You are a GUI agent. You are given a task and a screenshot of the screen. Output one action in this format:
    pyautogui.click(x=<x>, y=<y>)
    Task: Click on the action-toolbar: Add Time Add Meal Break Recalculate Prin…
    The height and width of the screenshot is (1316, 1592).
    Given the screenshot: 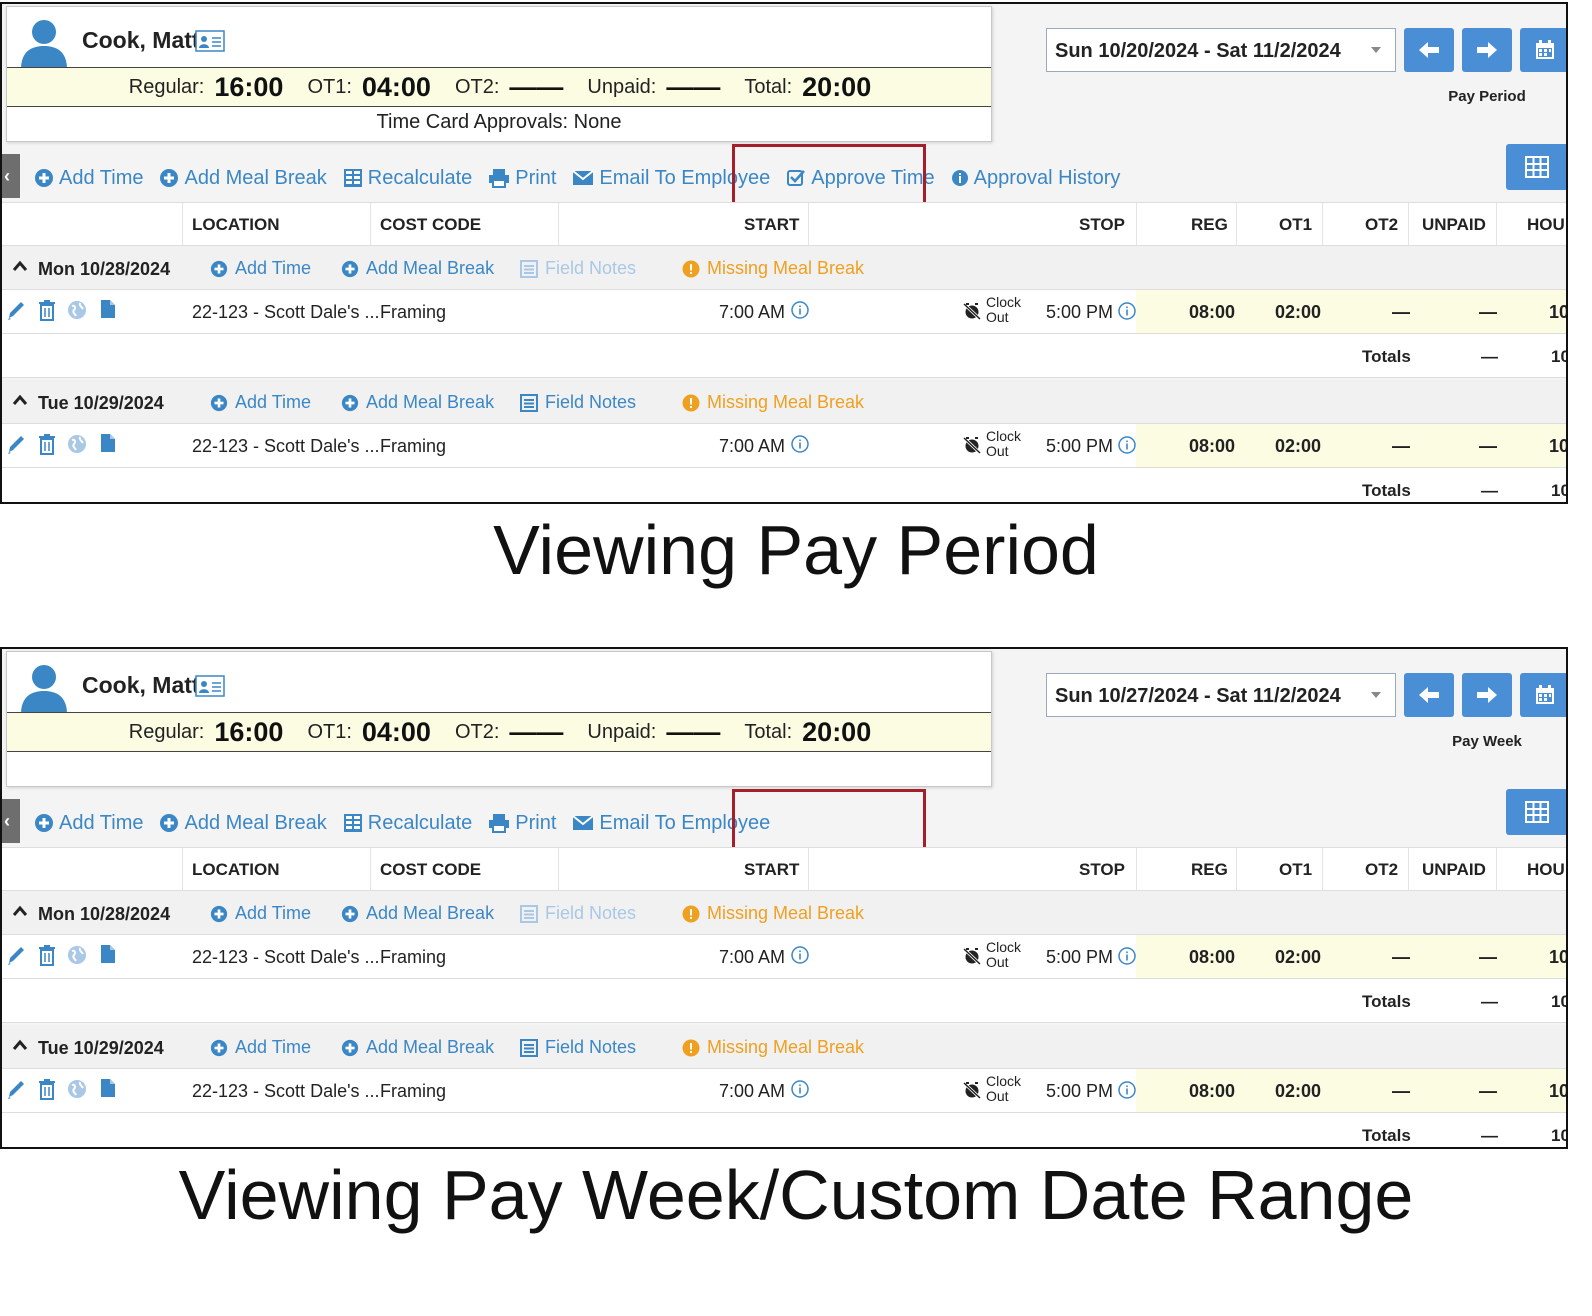 What is the action you would take?
    pyautogui.click(x=410, y=823)
    